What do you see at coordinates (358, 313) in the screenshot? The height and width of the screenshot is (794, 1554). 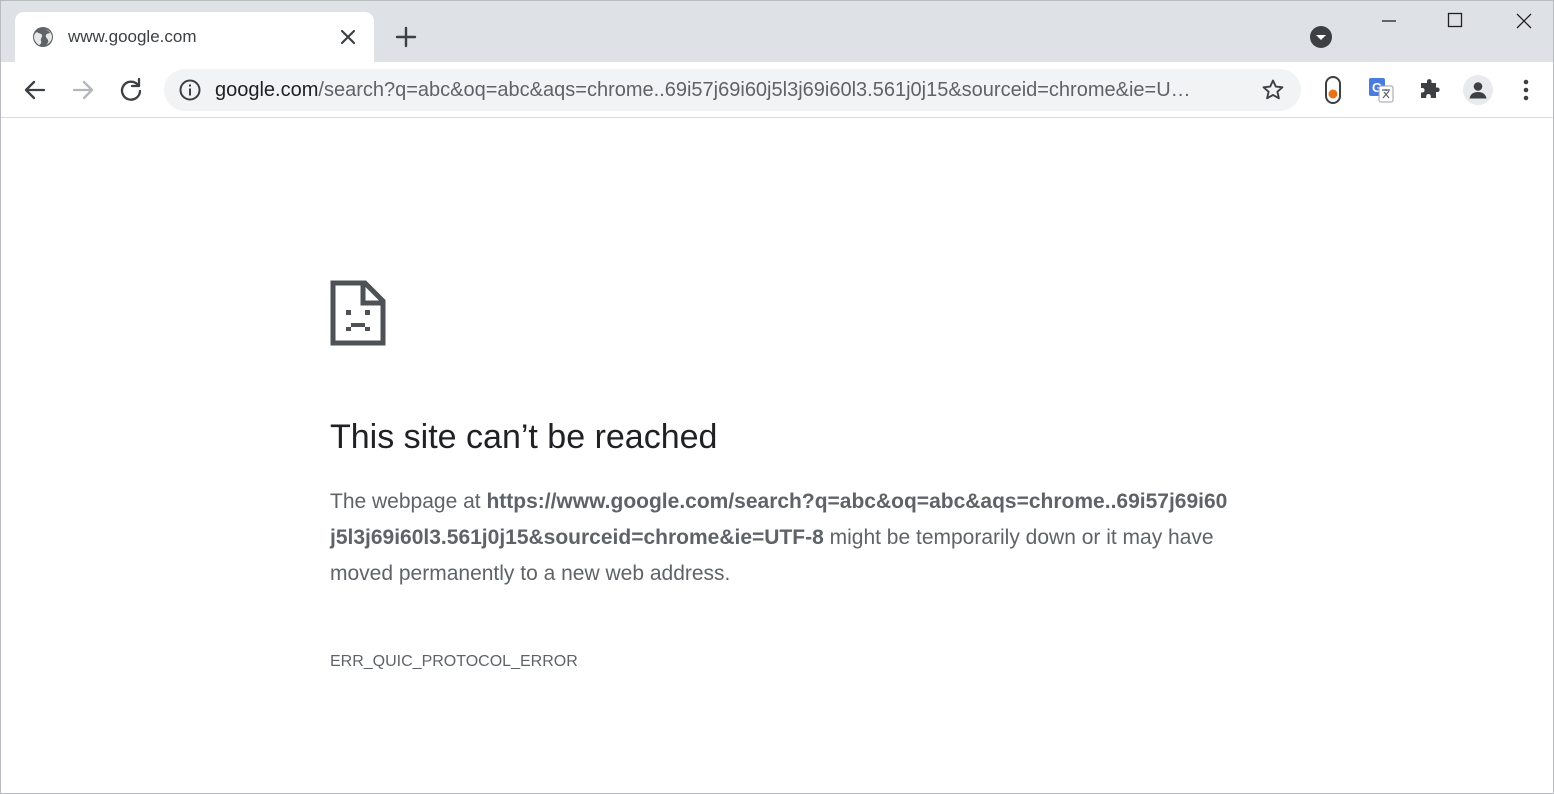 I see `sad-page-icon` at bounding box center [358, 313].